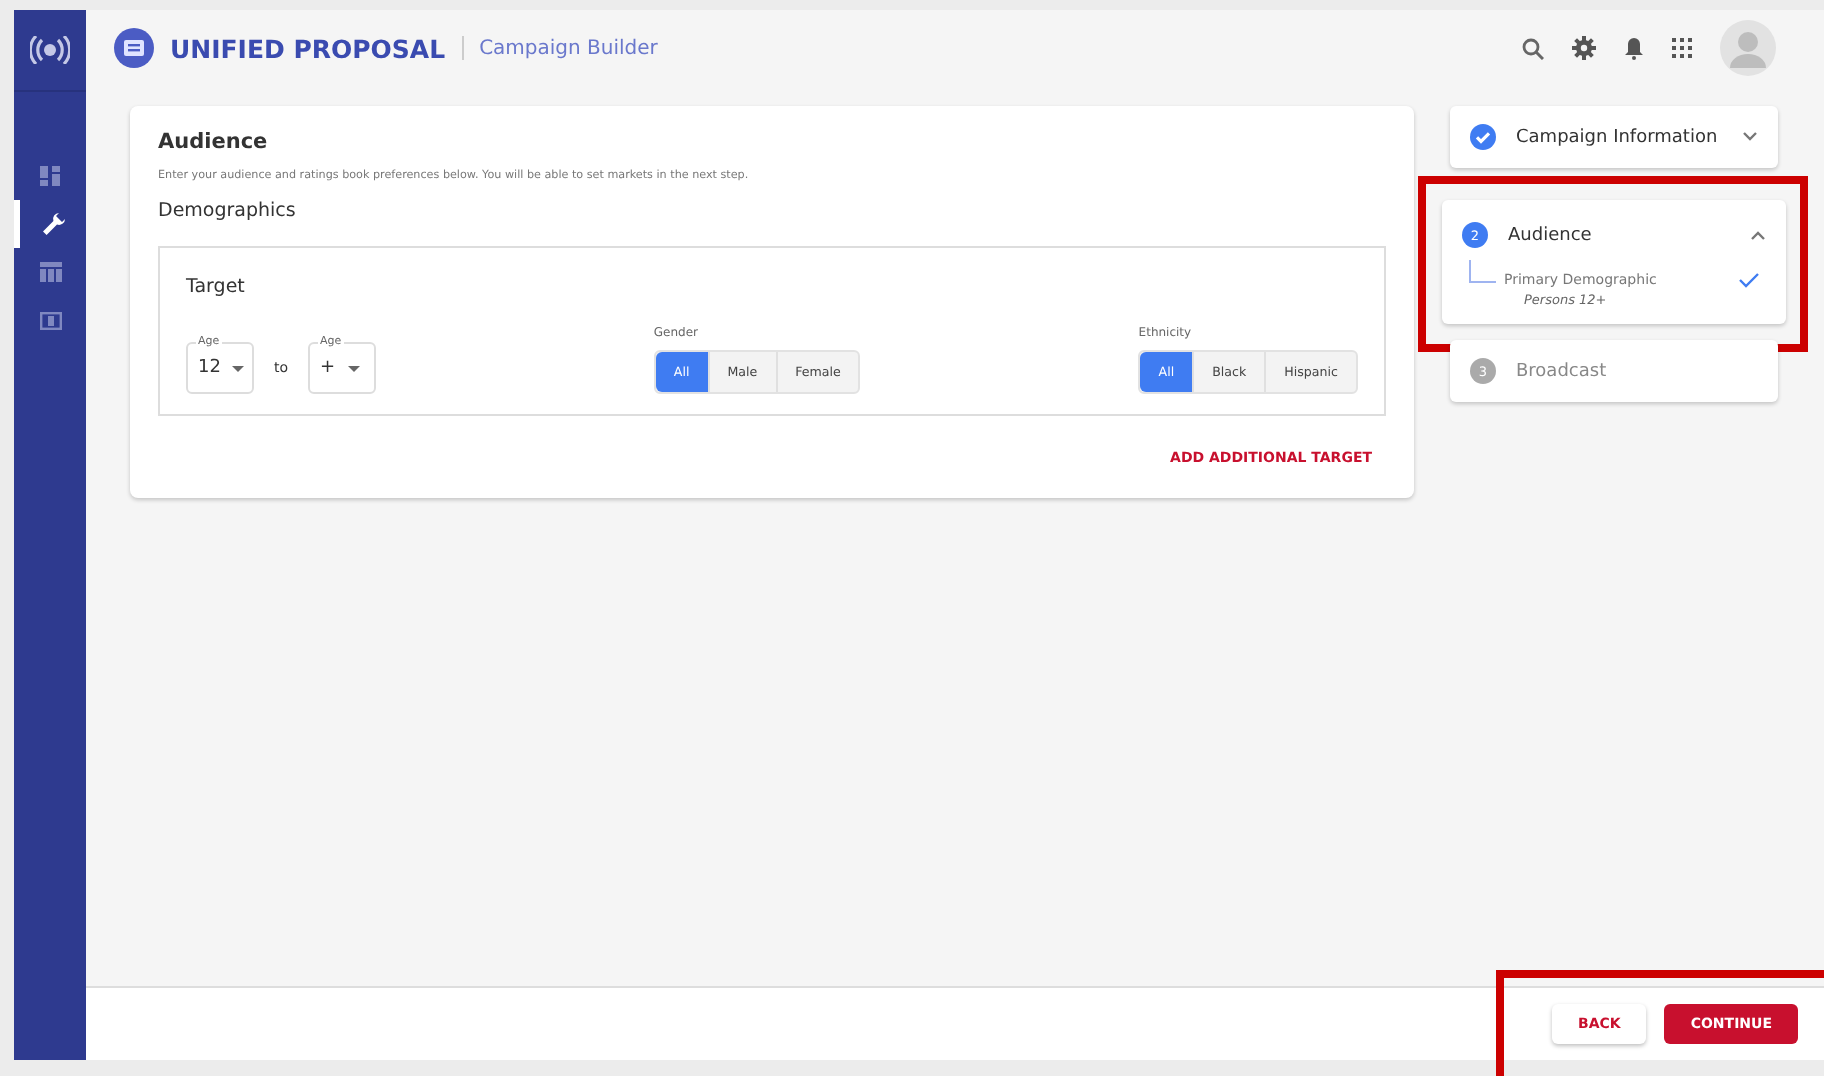  I want to click on search-icon, so click(1533, 48).